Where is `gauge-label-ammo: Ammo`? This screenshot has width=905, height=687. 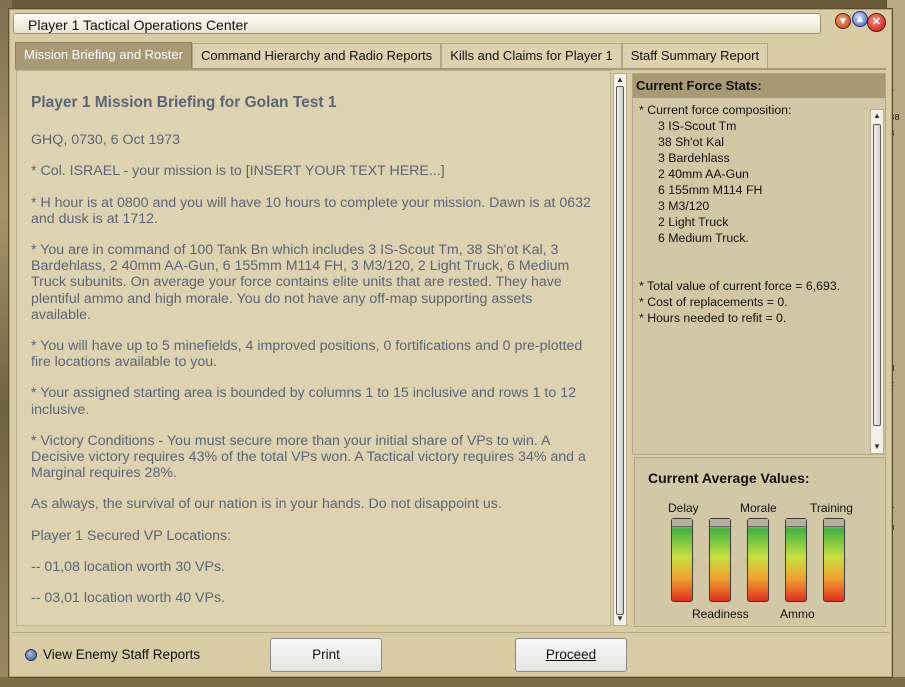 gauge-label-ammo: Ammo is located at coordinates (797, 614).